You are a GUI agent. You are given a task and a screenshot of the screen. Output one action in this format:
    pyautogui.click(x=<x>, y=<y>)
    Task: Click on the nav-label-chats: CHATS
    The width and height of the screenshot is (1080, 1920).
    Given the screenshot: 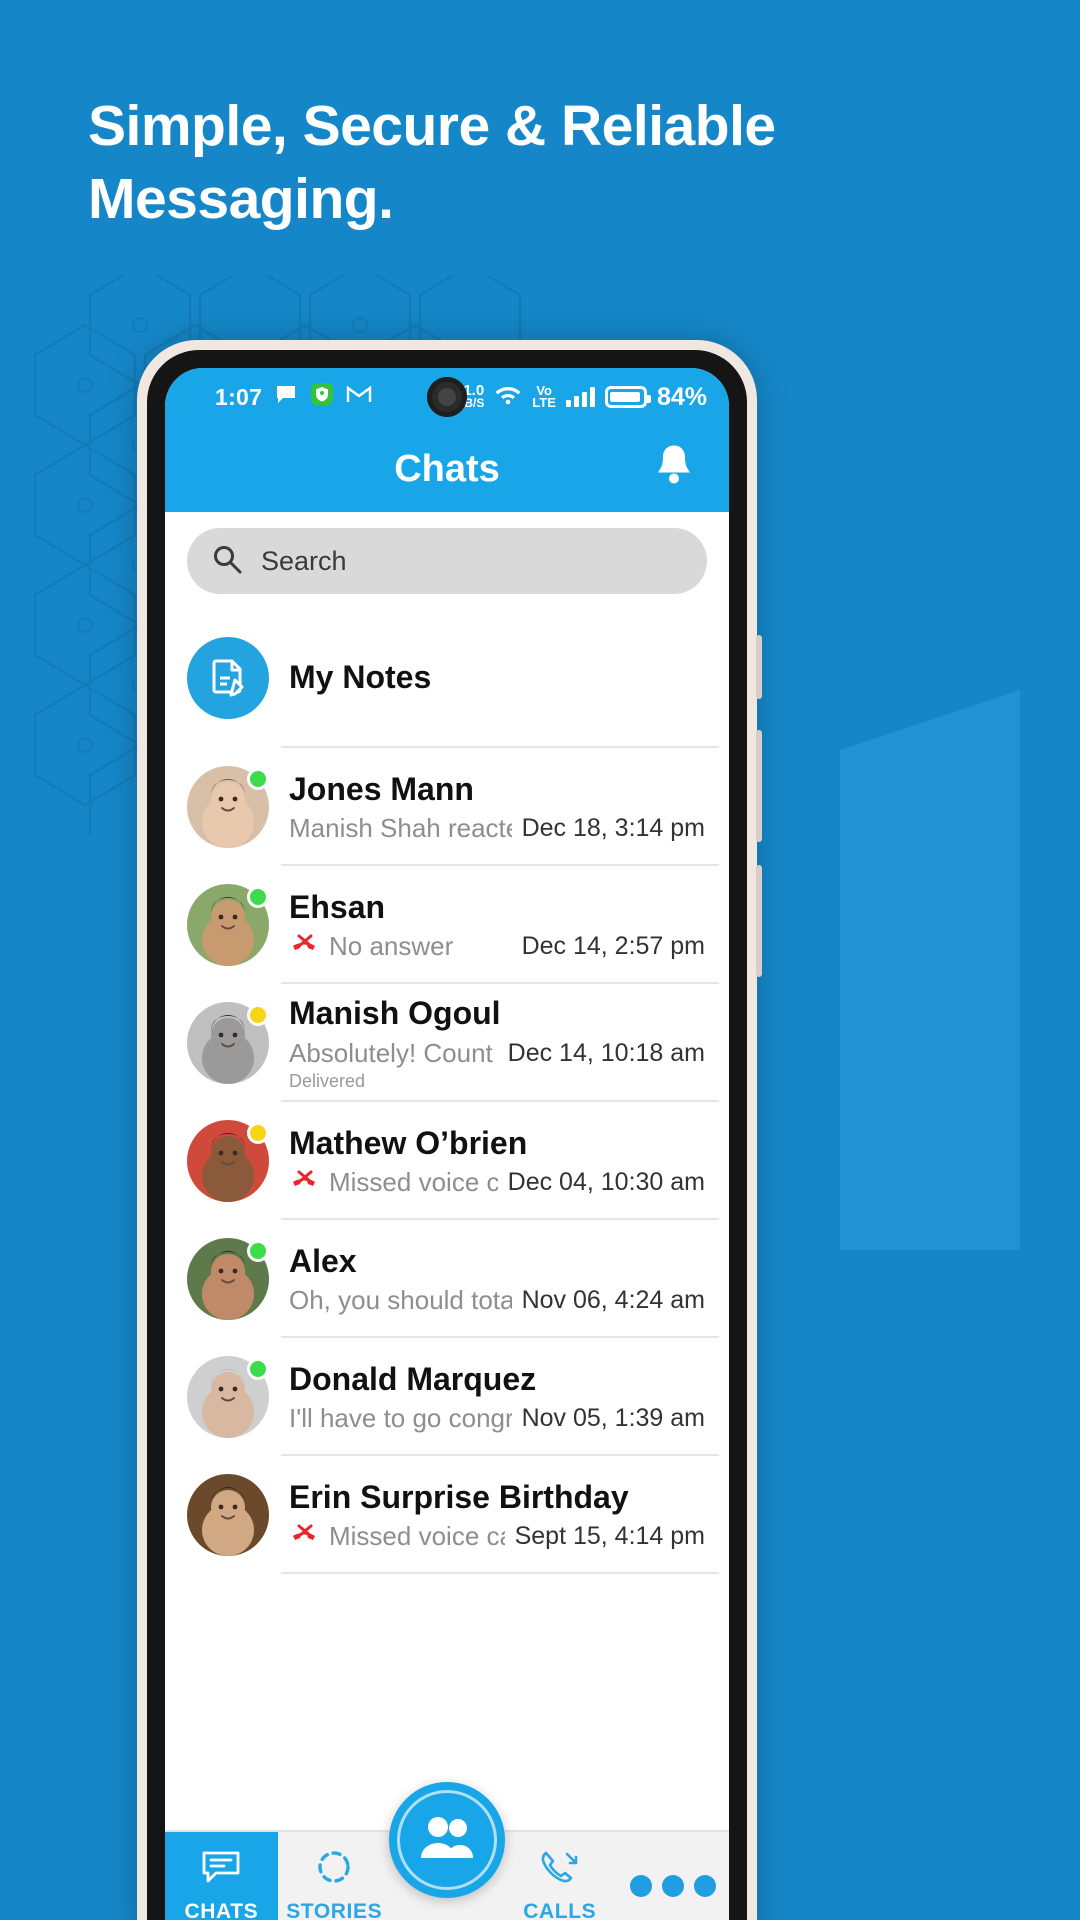 What is the action you would take?
    pyautogui.click(x=221, y=1910)
    